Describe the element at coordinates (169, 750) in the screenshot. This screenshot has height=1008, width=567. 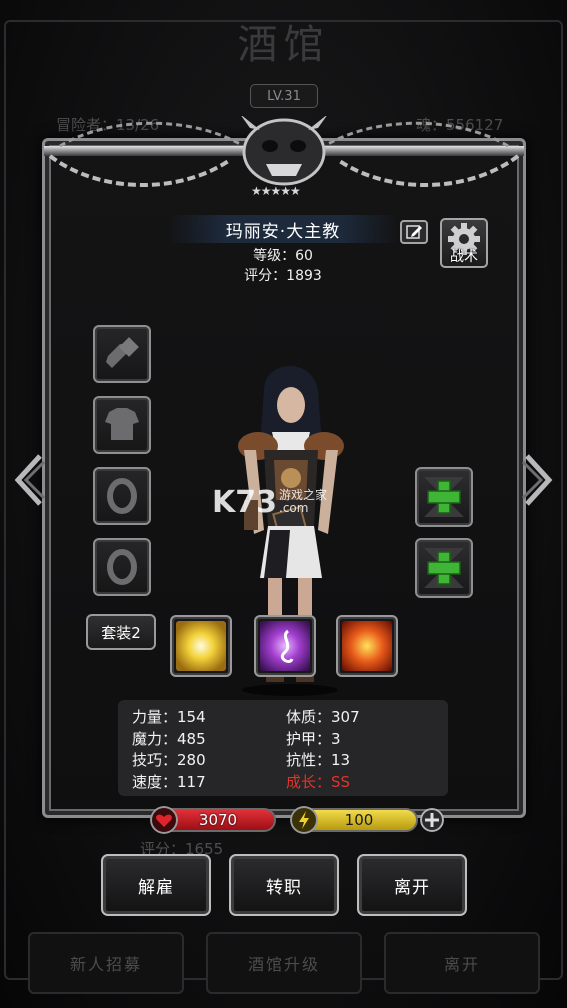
I see `stats-left-column: 力量：154 魔力：485 技巧：280 速度：117` at that location.